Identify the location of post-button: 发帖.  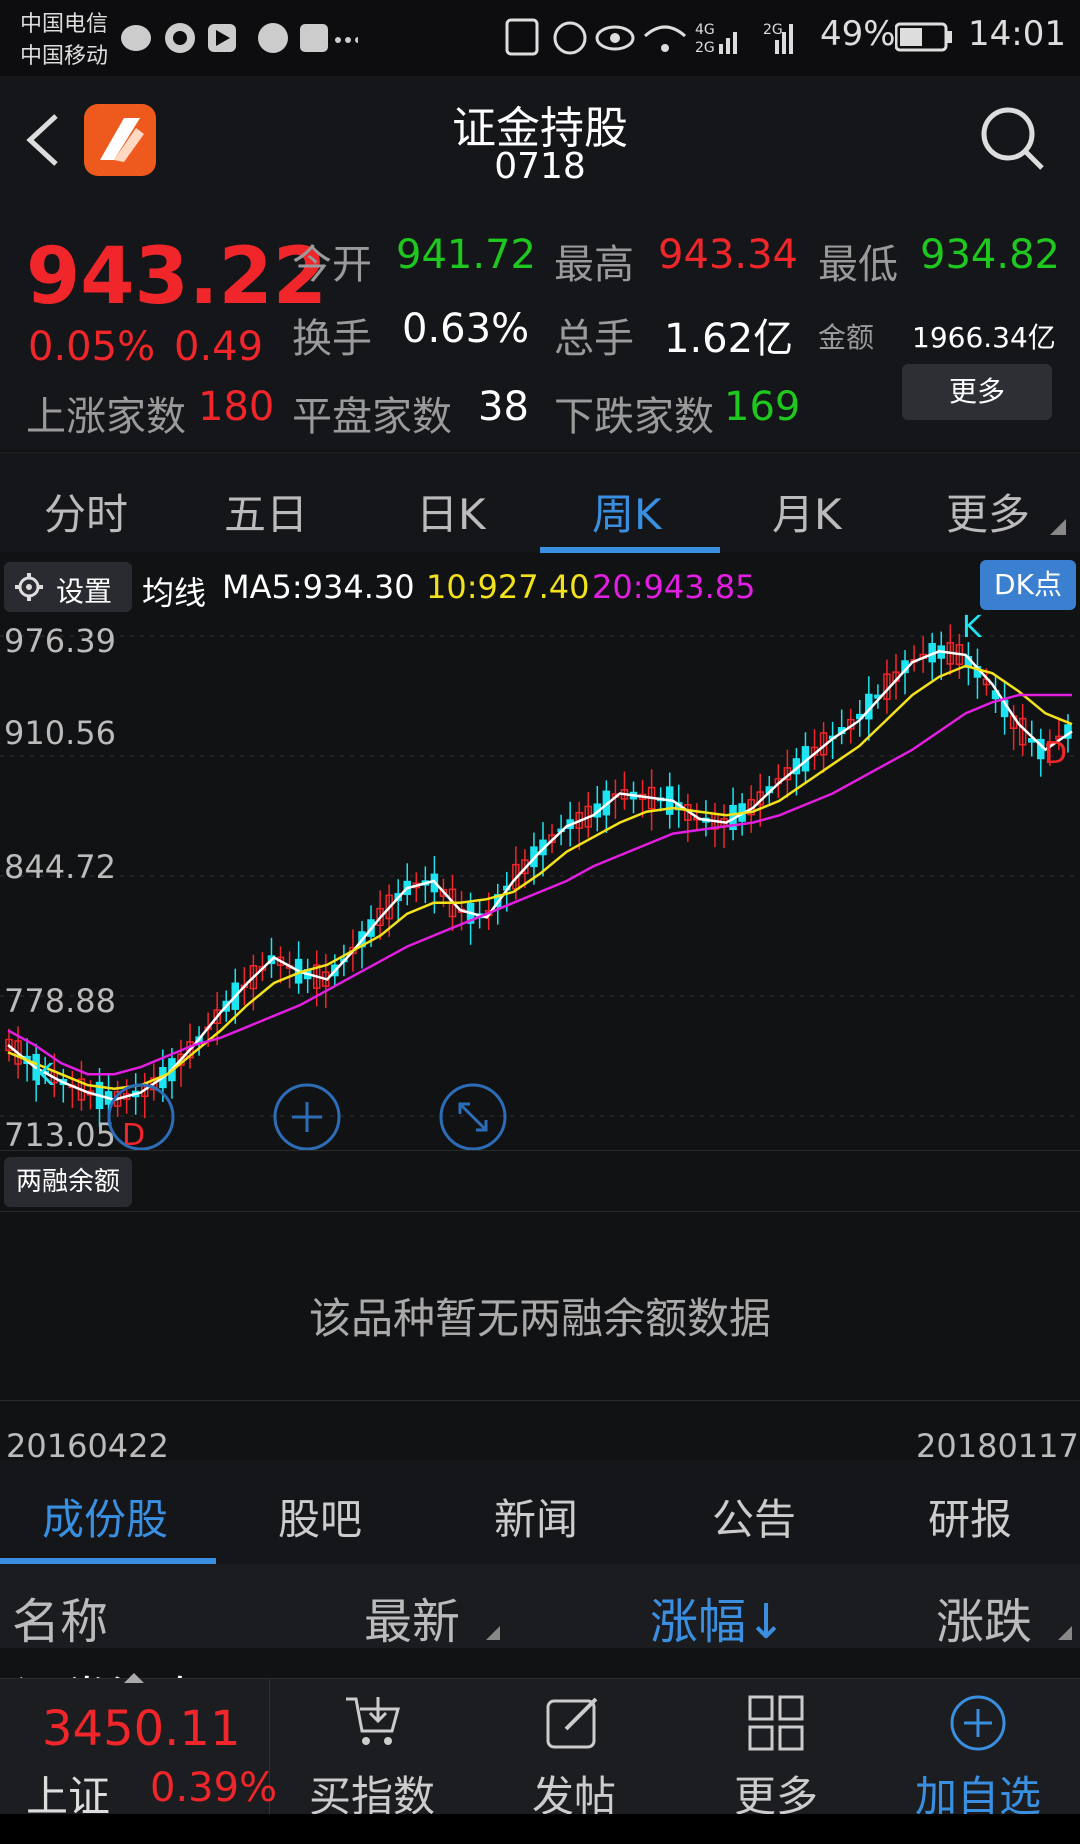
(574, 1750).